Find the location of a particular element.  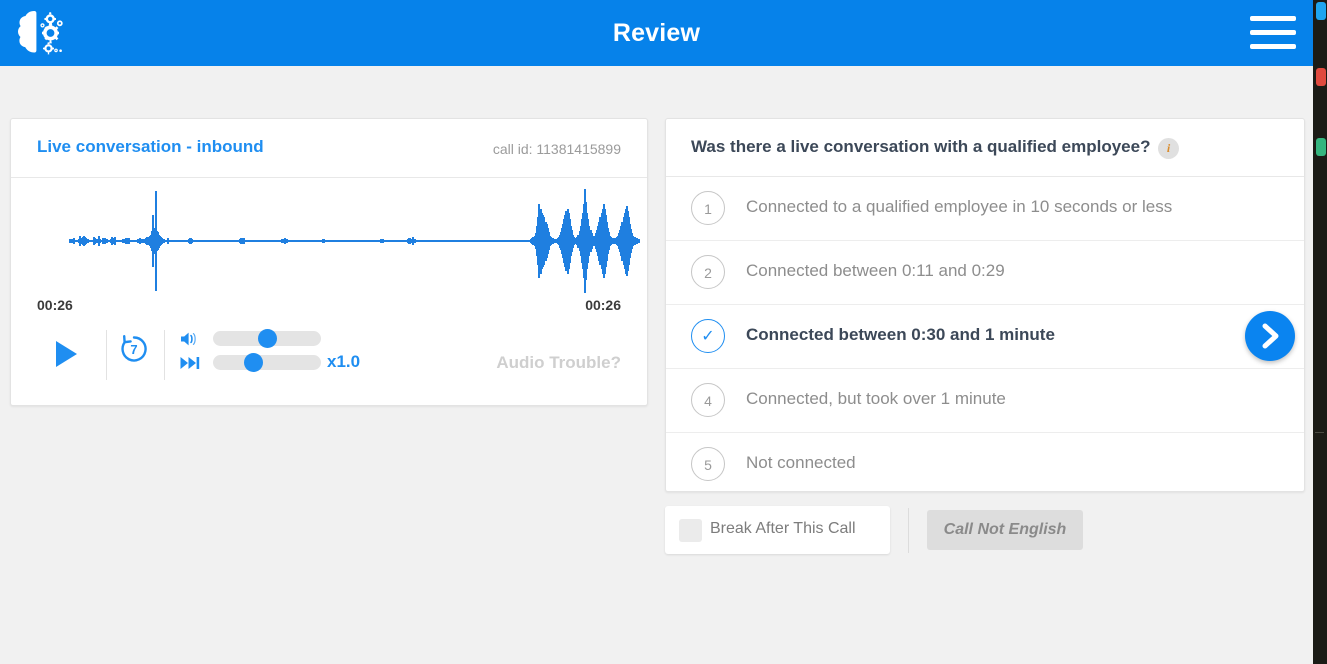

actions-divider is located at coordinates (908, 530).